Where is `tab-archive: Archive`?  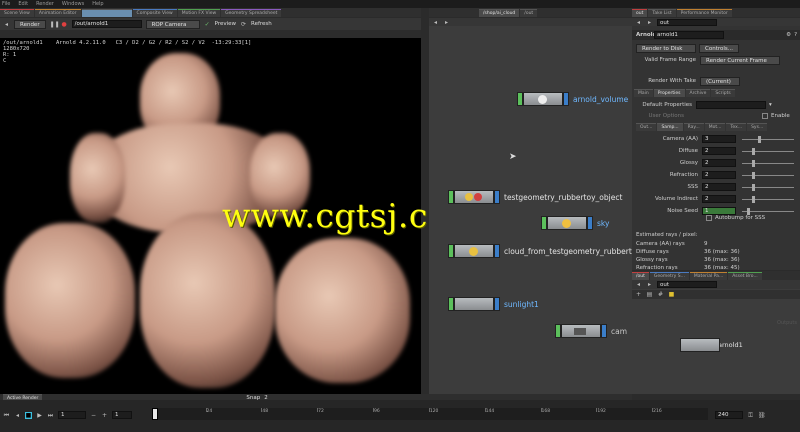
tab-archive: Archive is located at coordinates (698, 93).